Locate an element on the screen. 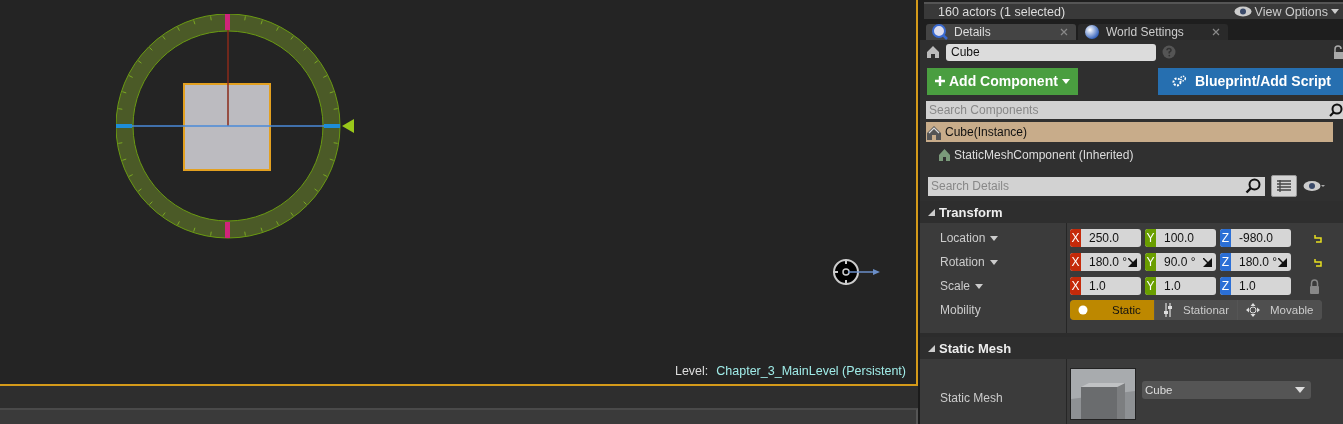 The width and height of the screenshot is (1343, 424). property-label: Location is located at coordinates (963, 238).